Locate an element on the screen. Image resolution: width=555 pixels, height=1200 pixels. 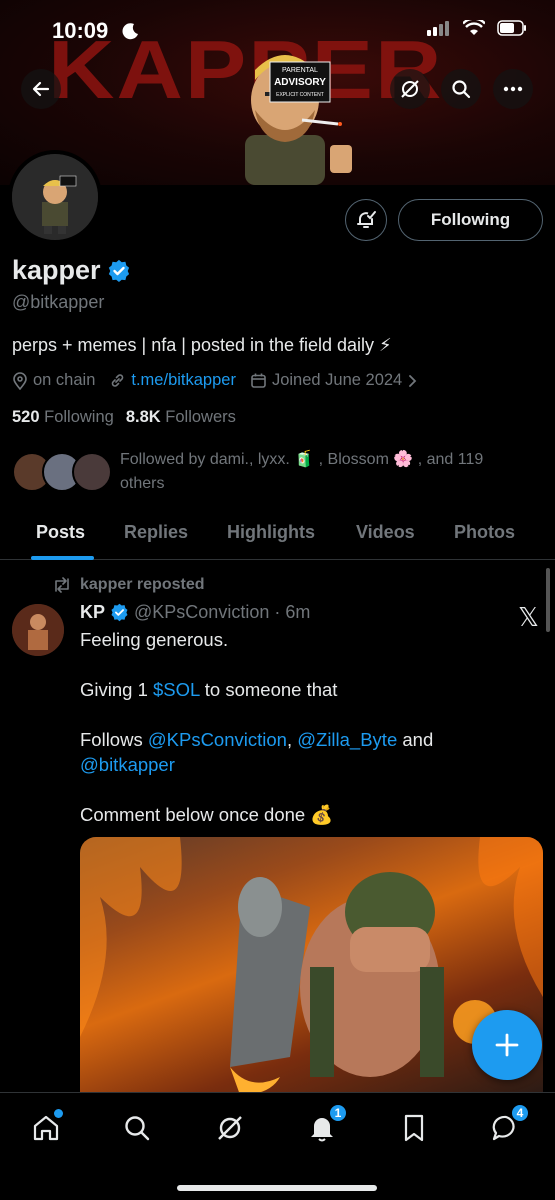
more-options-button is located at coordinates (513, 89).